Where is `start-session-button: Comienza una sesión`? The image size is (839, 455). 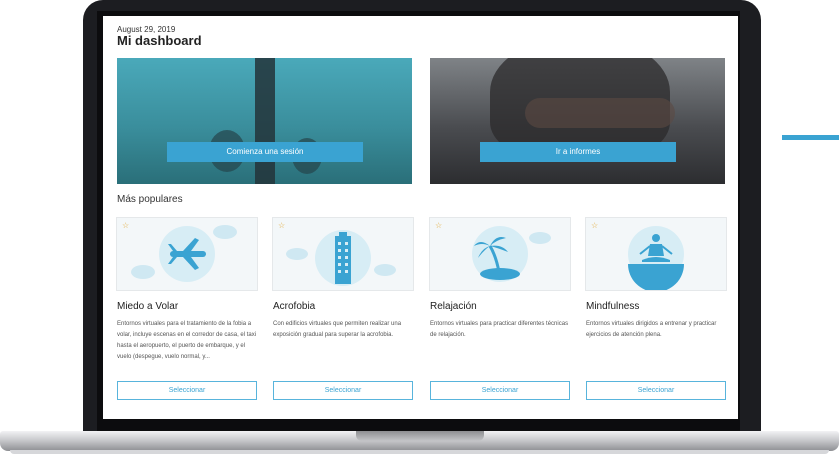 start-session-button: Comienza una sesión is located at coordinates (265, 152).